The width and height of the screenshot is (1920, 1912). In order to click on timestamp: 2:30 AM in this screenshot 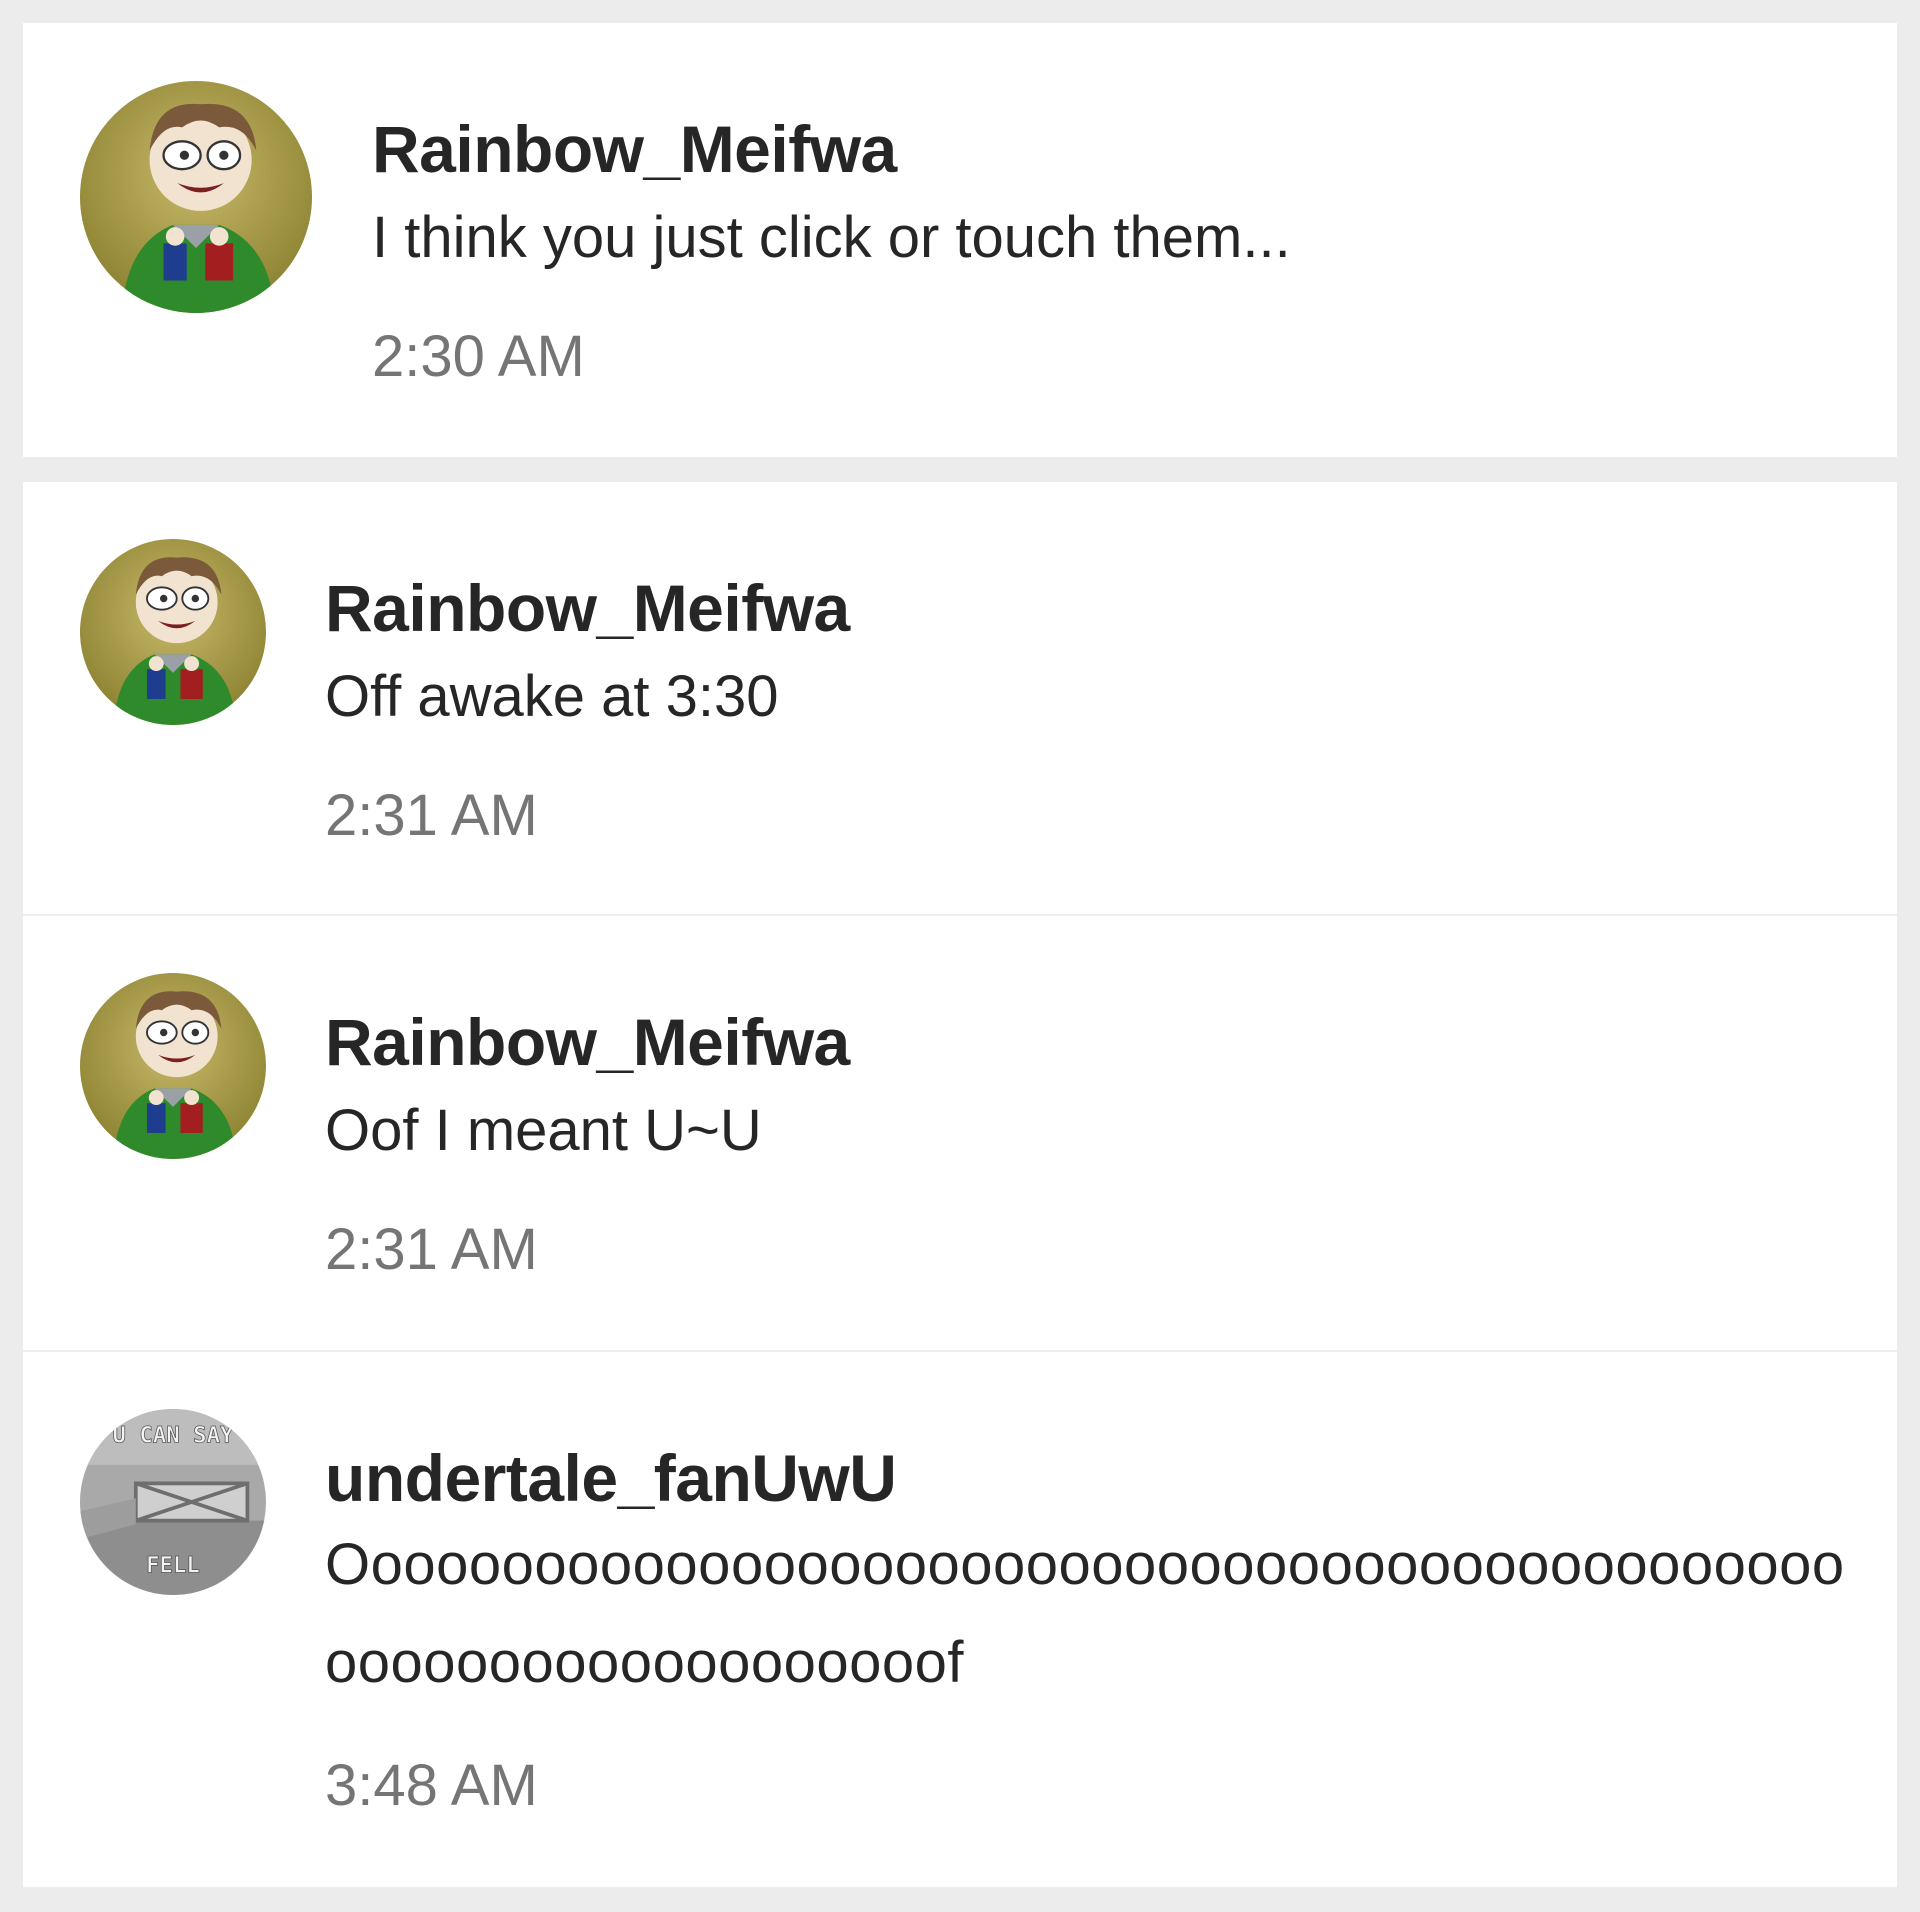, I will do `click(478, 356)`.